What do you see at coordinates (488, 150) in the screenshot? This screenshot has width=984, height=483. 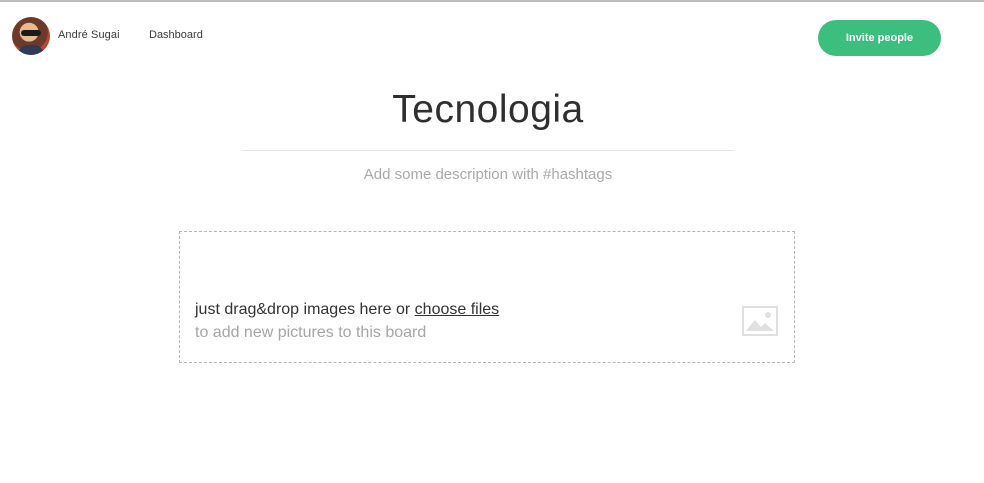 I see `title-divider` at bounding box center [488, 150].